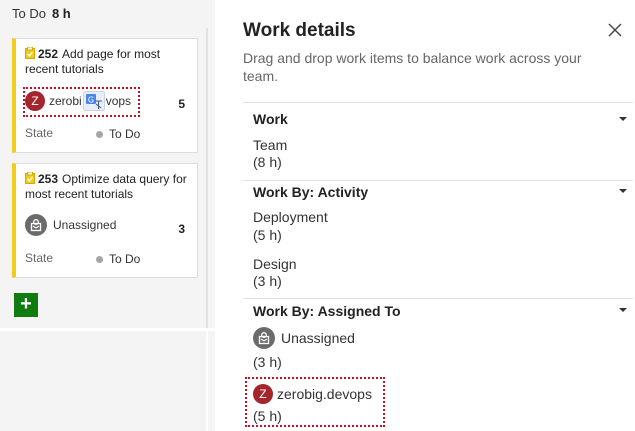  Describe the element at coordinates (85, 225) in the screenshot. I see `assignee-name: Unassigned` at that location.